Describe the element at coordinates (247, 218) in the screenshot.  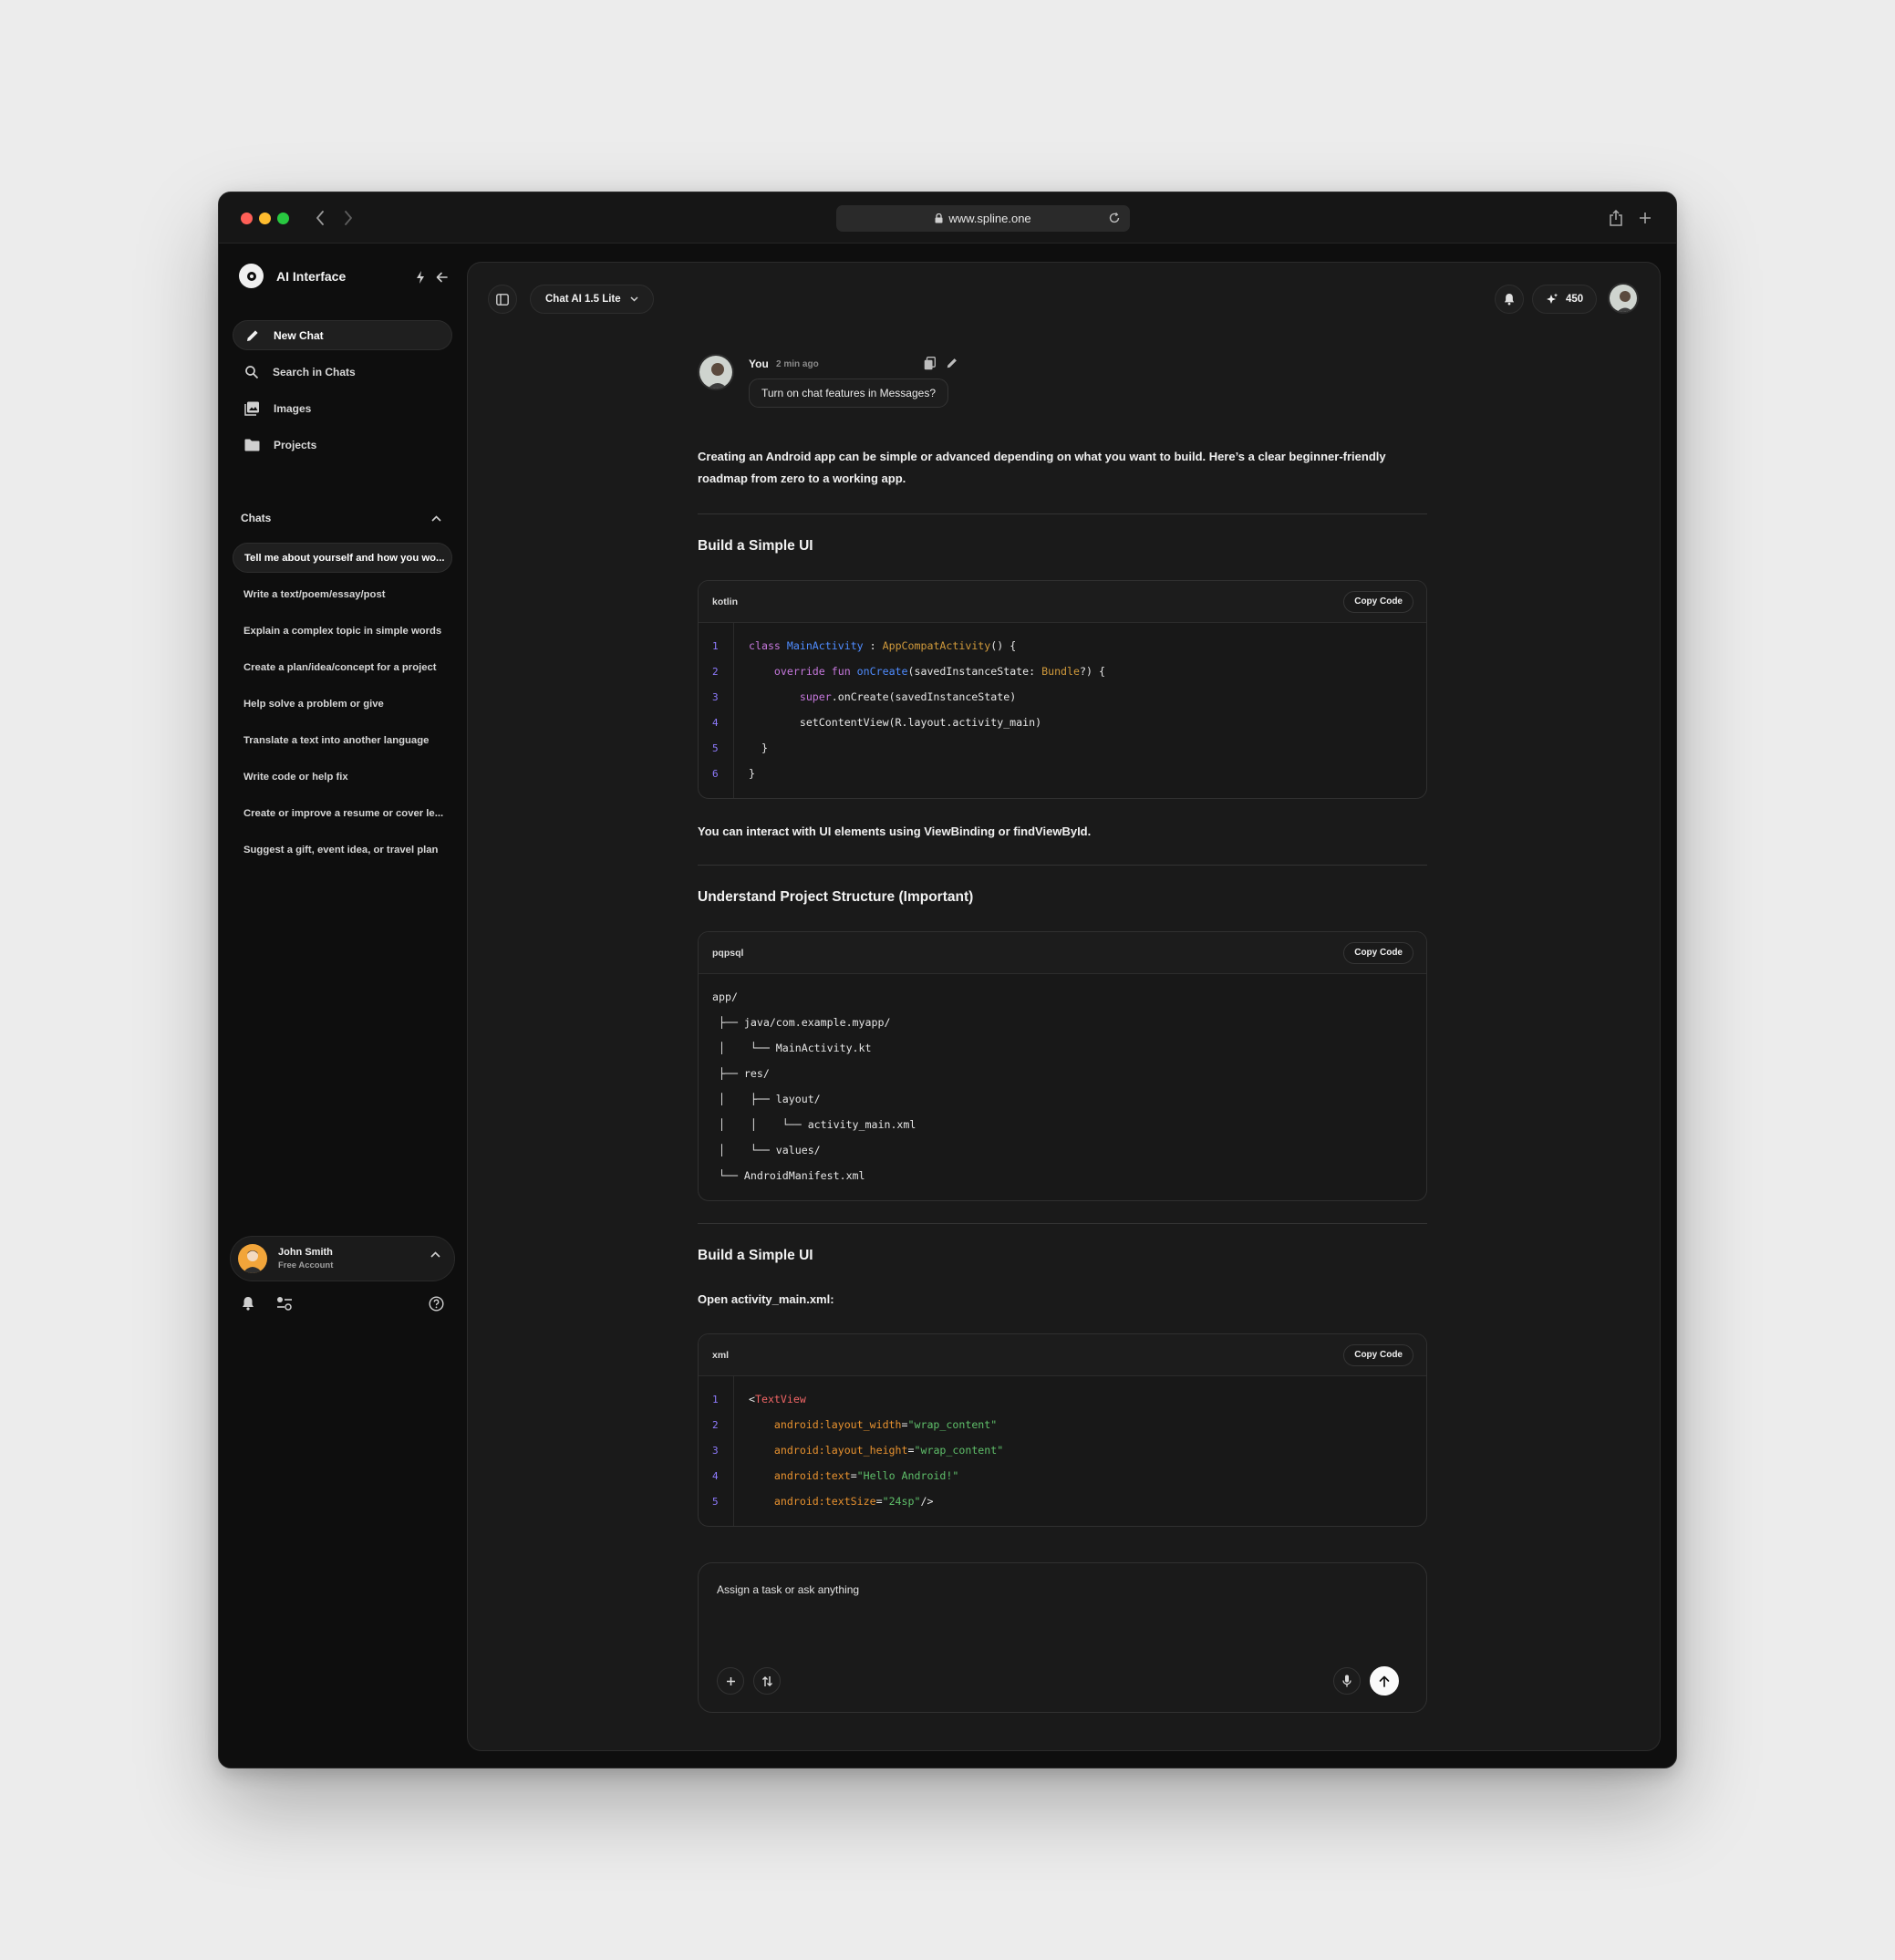
I see `close-window-button` at that location.